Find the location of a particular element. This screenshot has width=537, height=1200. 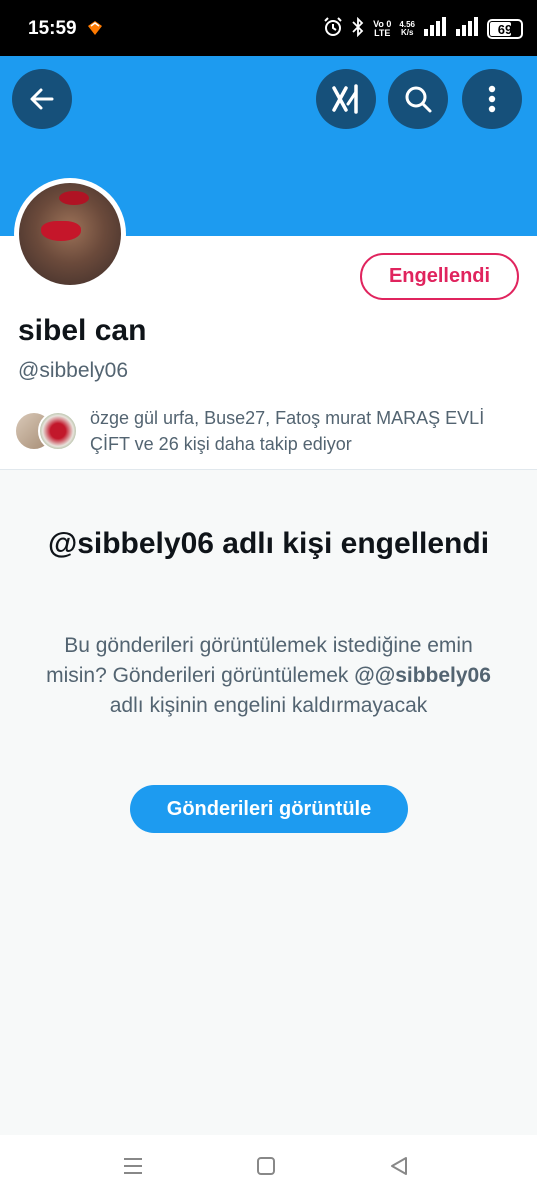

menu-icon is located at coordinates (133, 1168).